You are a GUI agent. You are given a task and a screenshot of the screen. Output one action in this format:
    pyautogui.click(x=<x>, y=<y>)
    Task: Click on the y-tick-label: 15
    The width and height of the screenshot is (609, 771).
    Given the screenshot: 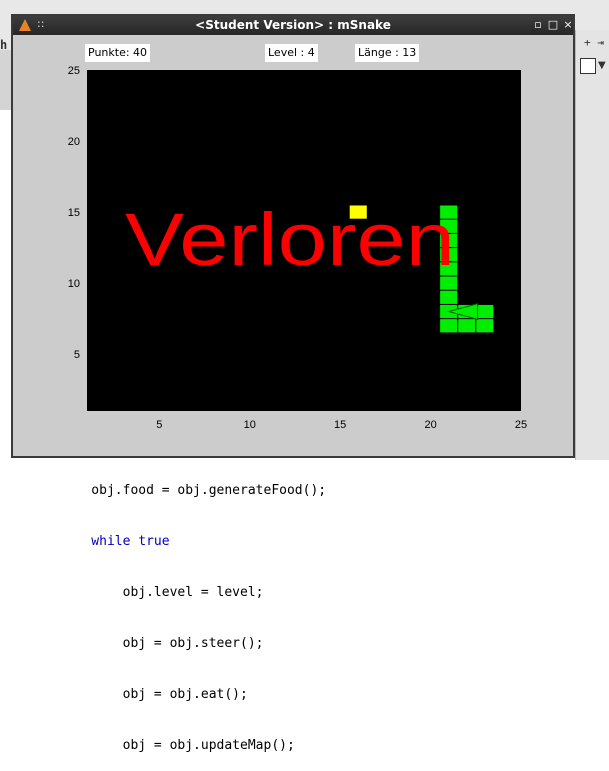 What is the action you would take?
    pyautogui.click(x=74, y=213)
    